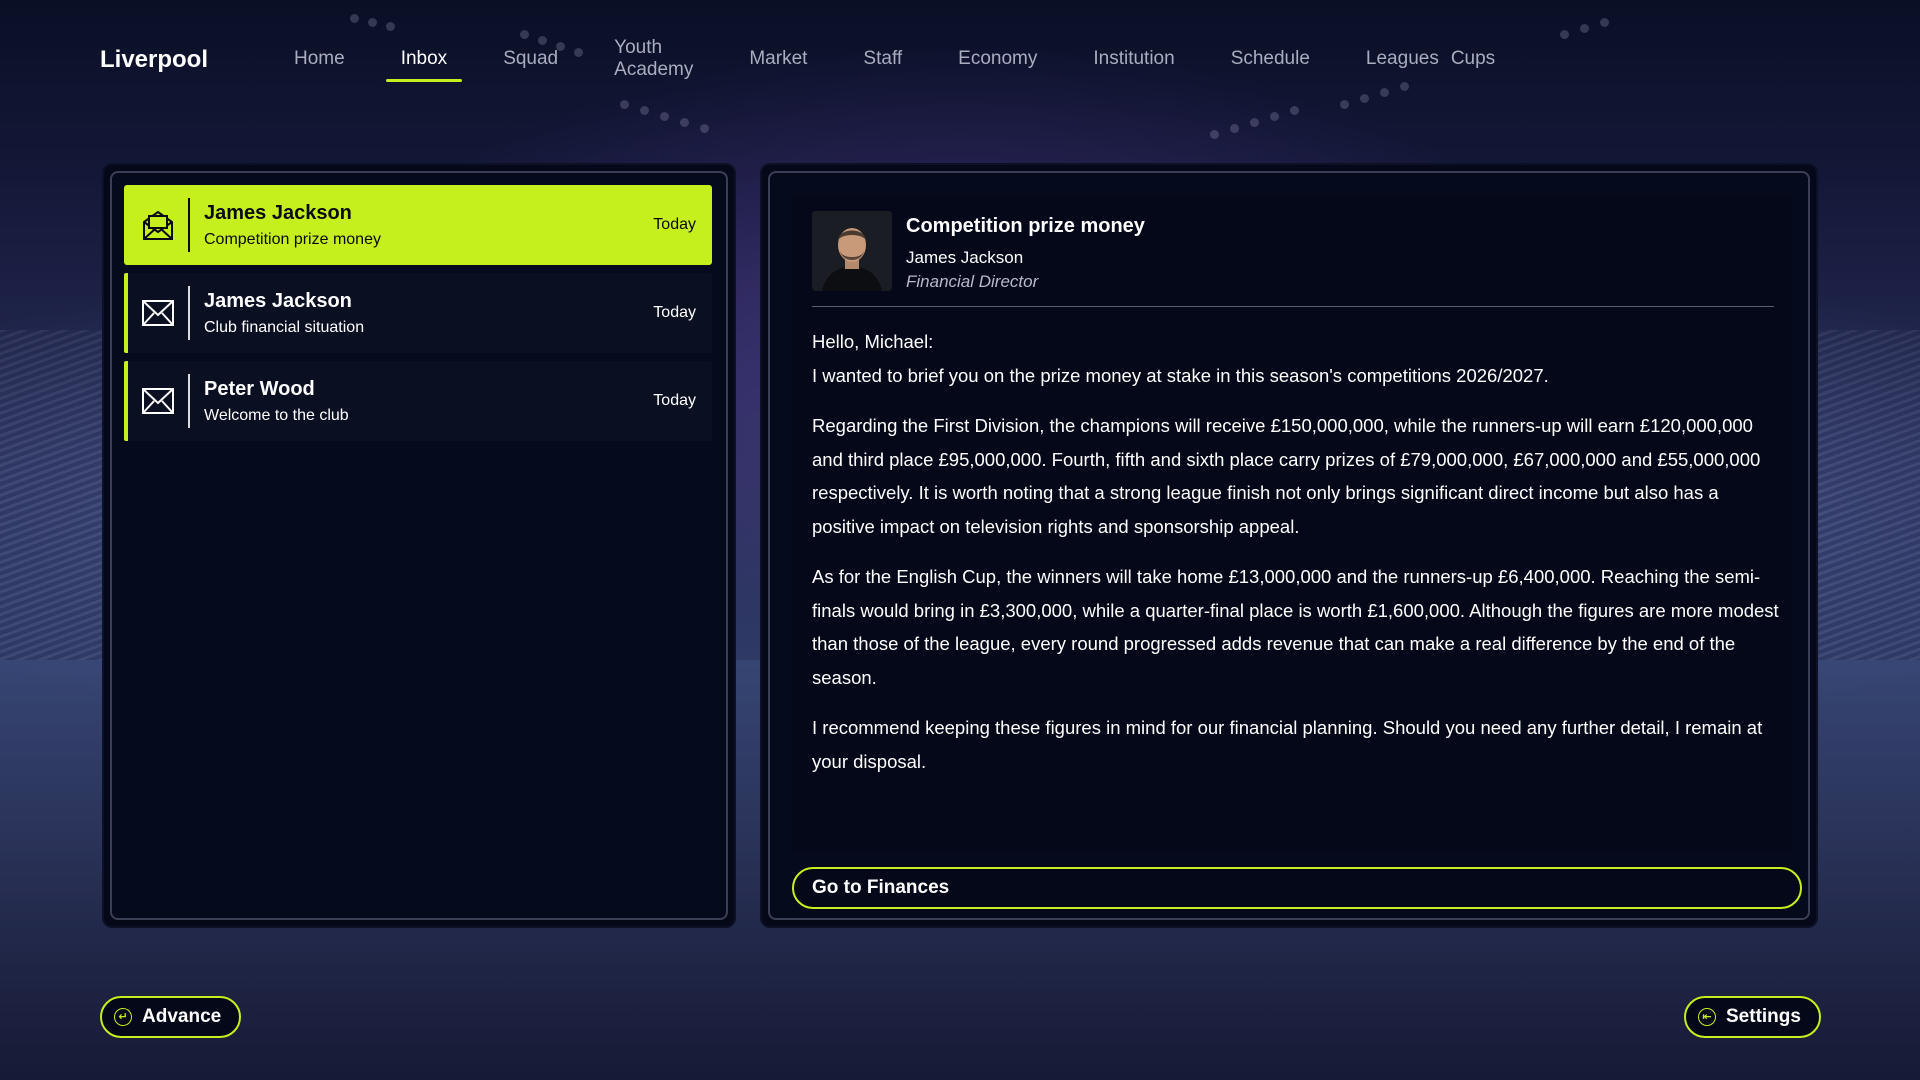 This screenshot has width=1920, height=1080. I want to click on message-sender-role: Financial Director, so click(972, 281).